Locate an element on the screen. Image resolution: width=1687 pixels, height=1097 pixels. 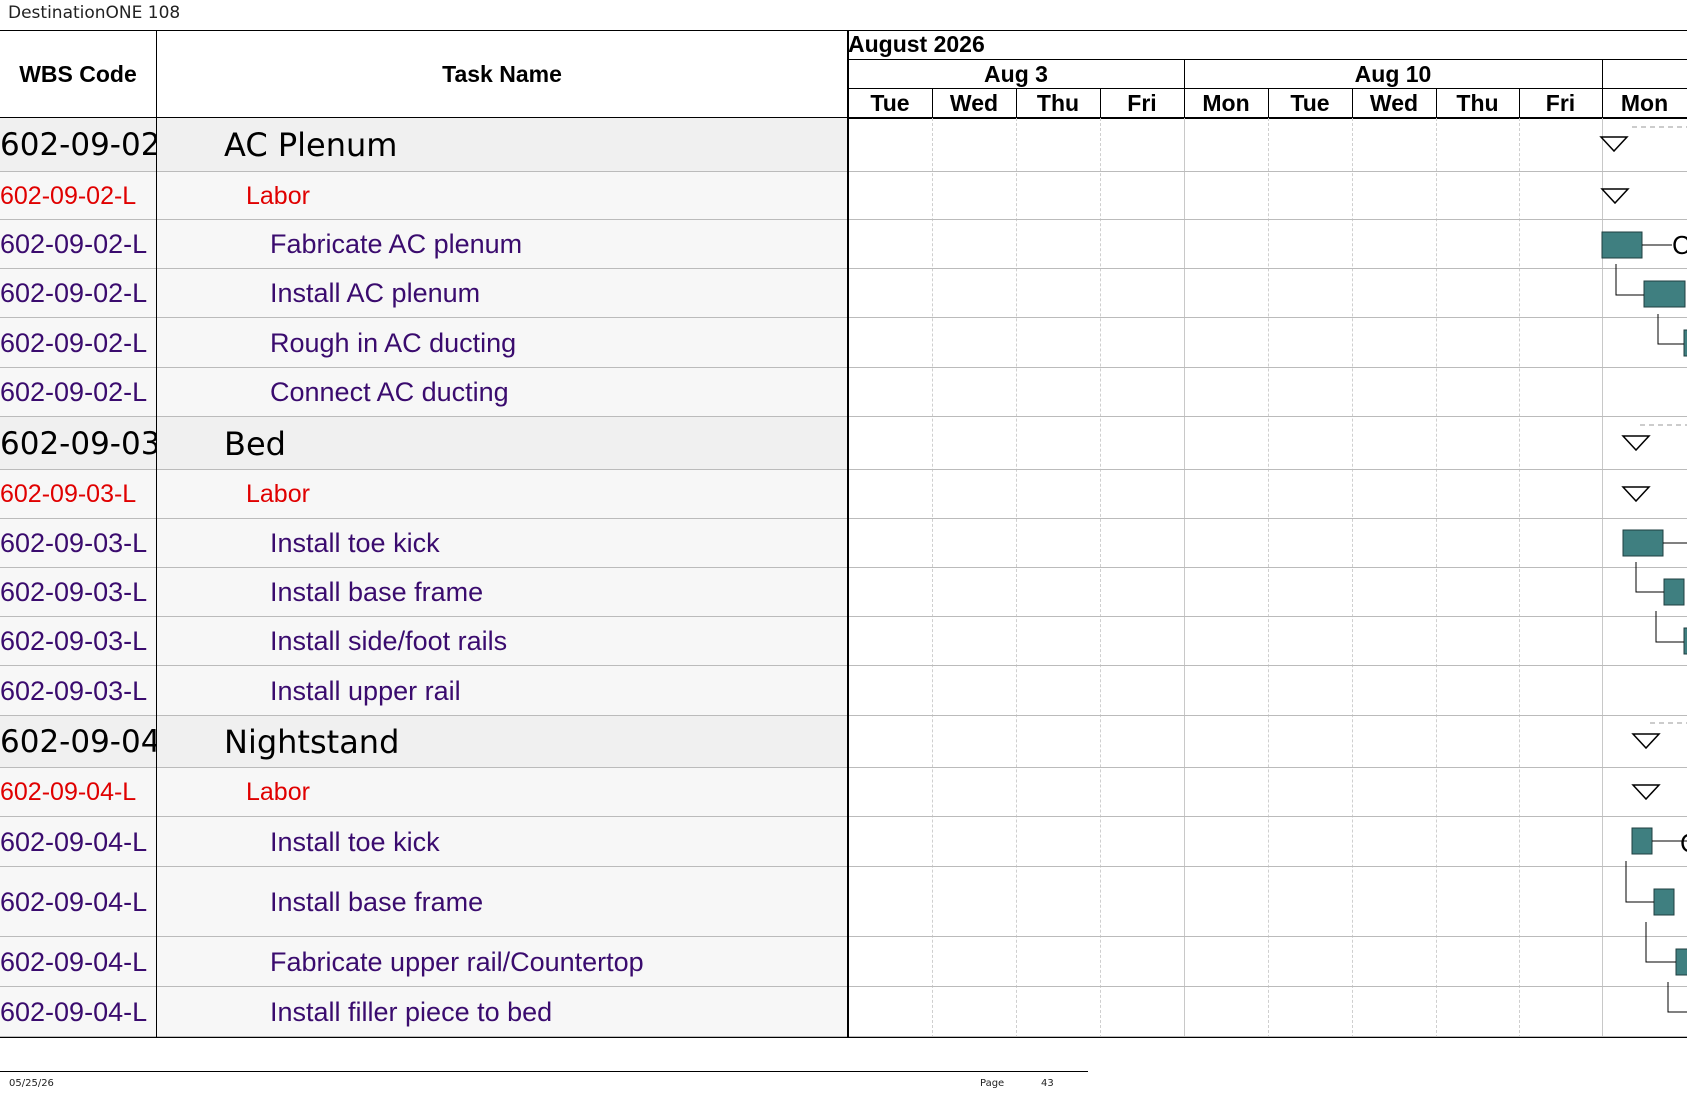
task-row: 602-09-03-L Install base frame is located at coordinates (843, 592).